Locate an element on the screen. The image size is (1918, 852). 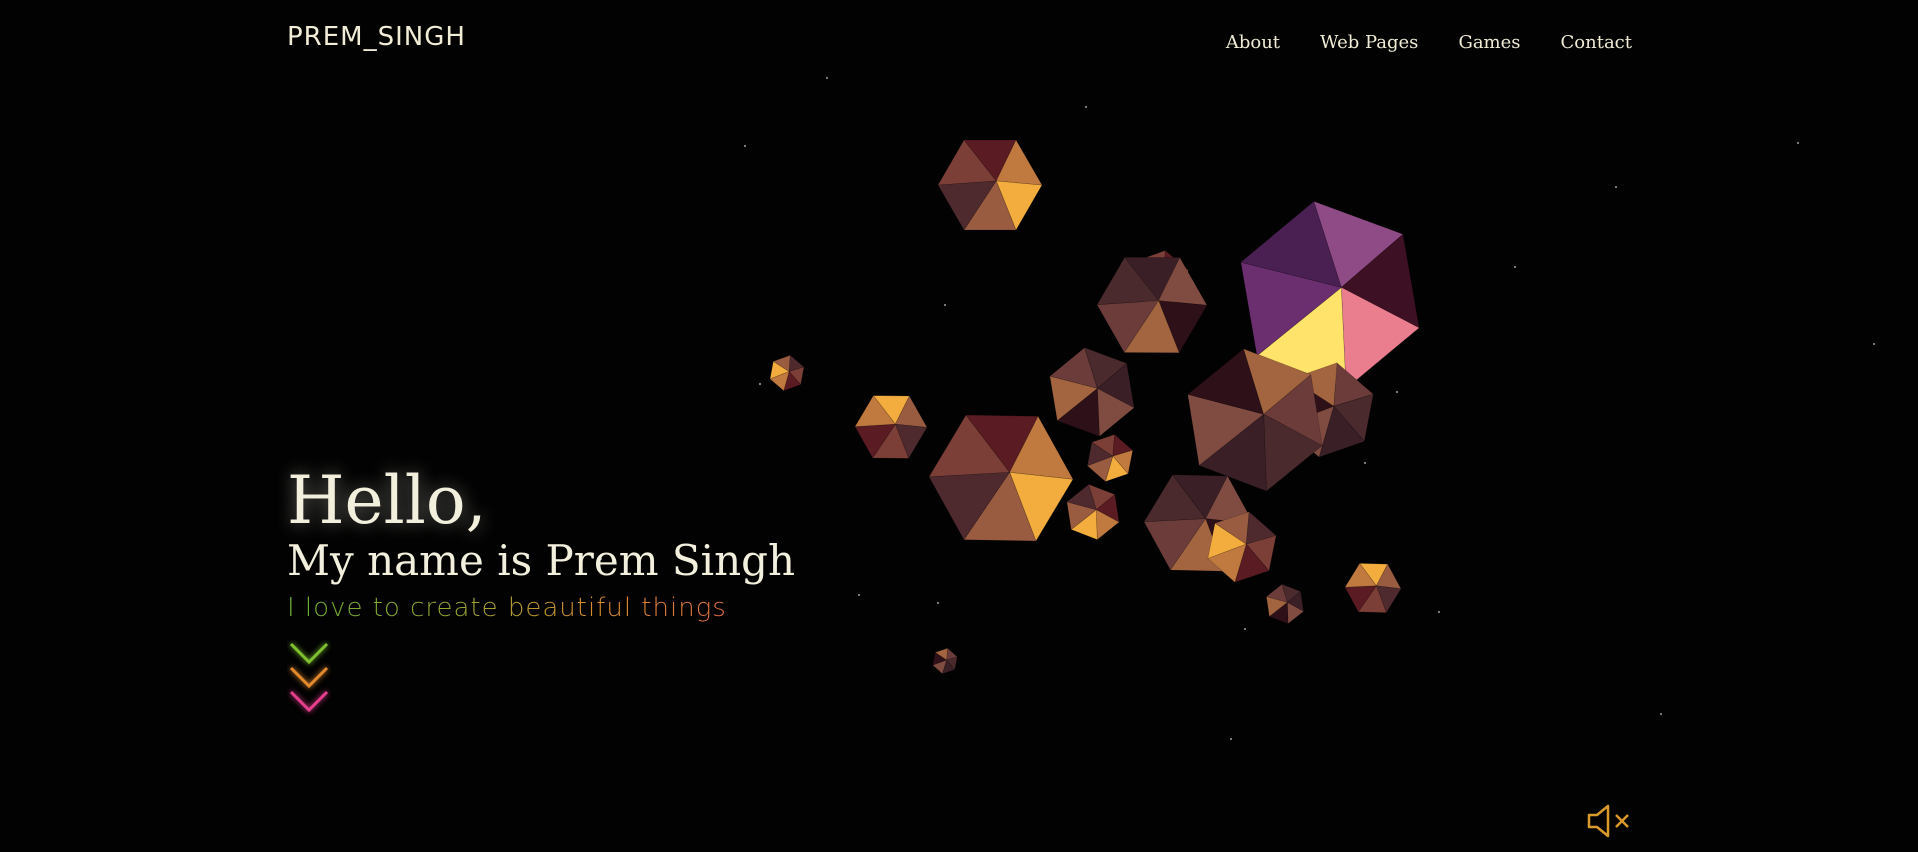
nav-web-pages: Web Pages is located at coordinates (1369, 42).